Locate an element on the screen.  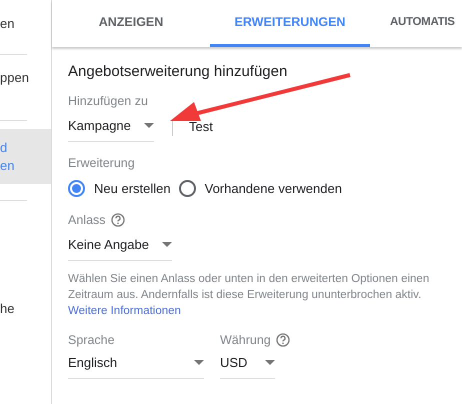
tab: AUTOMATIS is located at coordinates (412, 23).